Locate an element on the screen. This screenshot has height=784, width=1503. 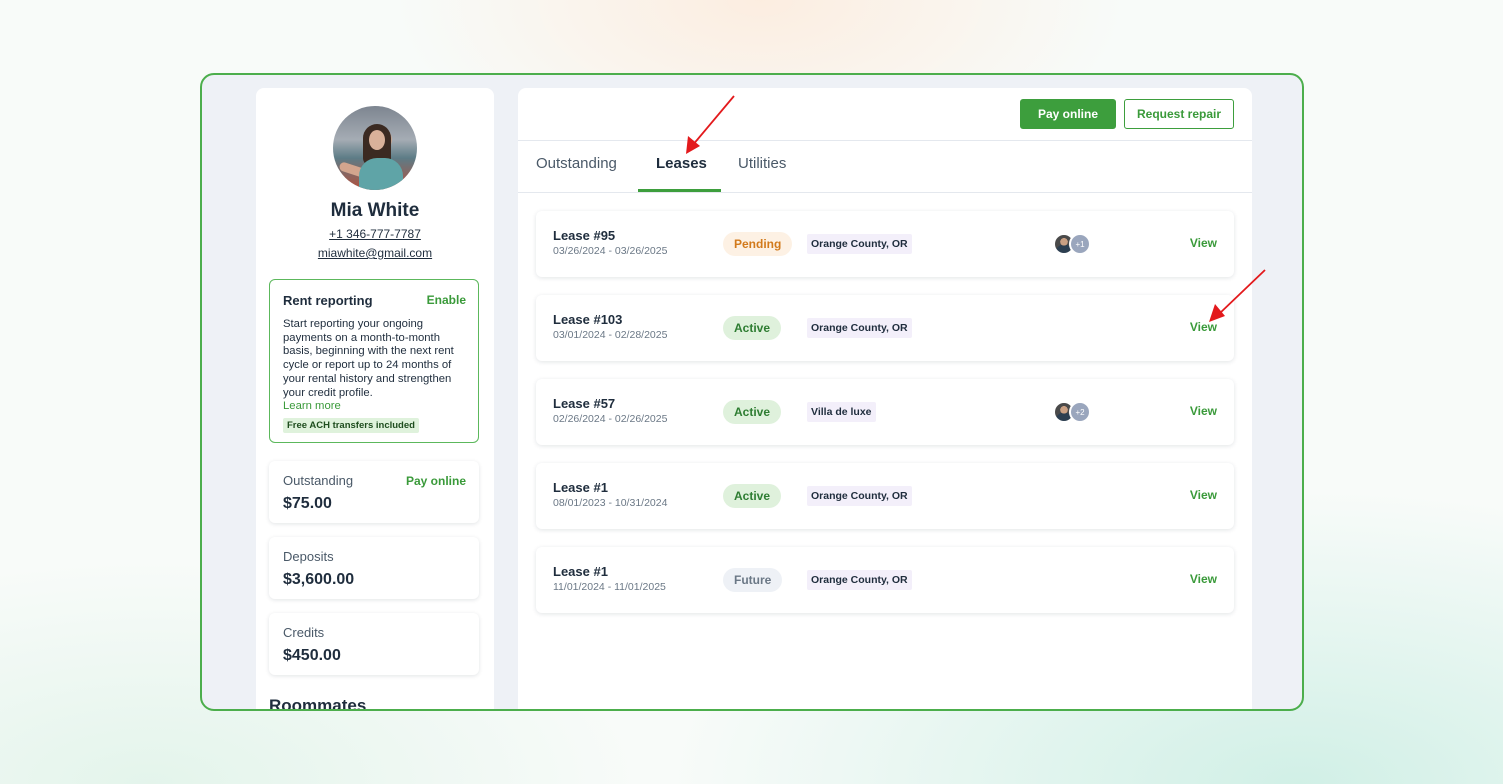
status-badge: Future is located at coordinates (753, 580).